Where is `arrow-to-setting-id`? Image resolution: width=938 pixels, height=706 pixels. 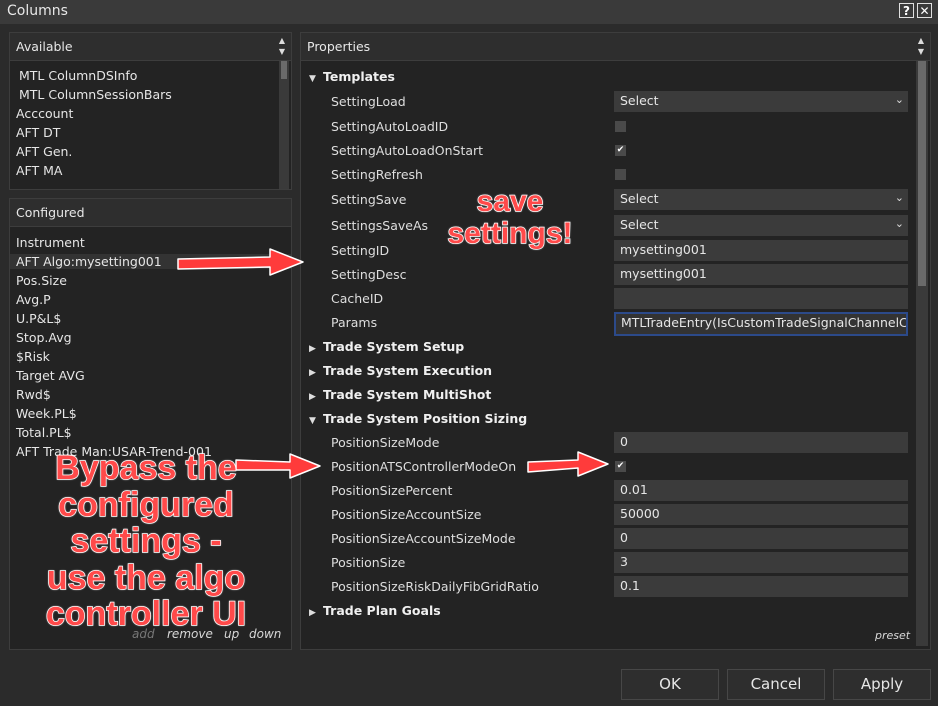
arrow-to-setting-id is located at coordinates (240, 262).